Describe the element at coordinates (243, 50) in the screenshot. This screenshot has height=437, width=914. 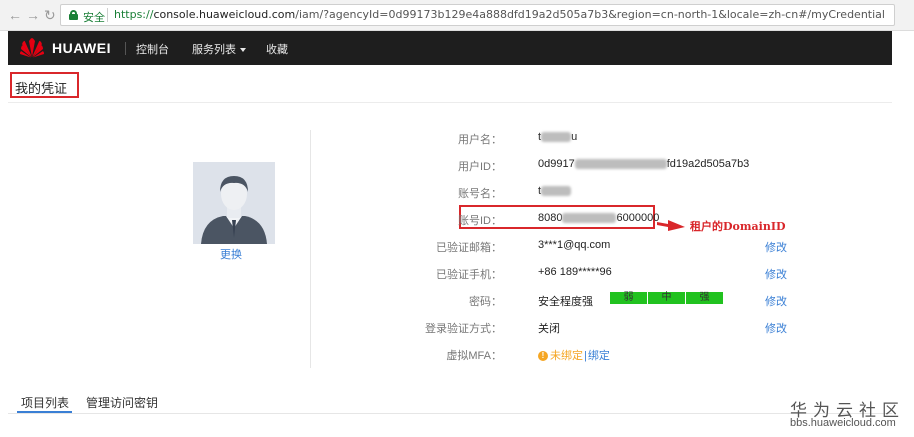
I see `caret-down-icon` at that location.